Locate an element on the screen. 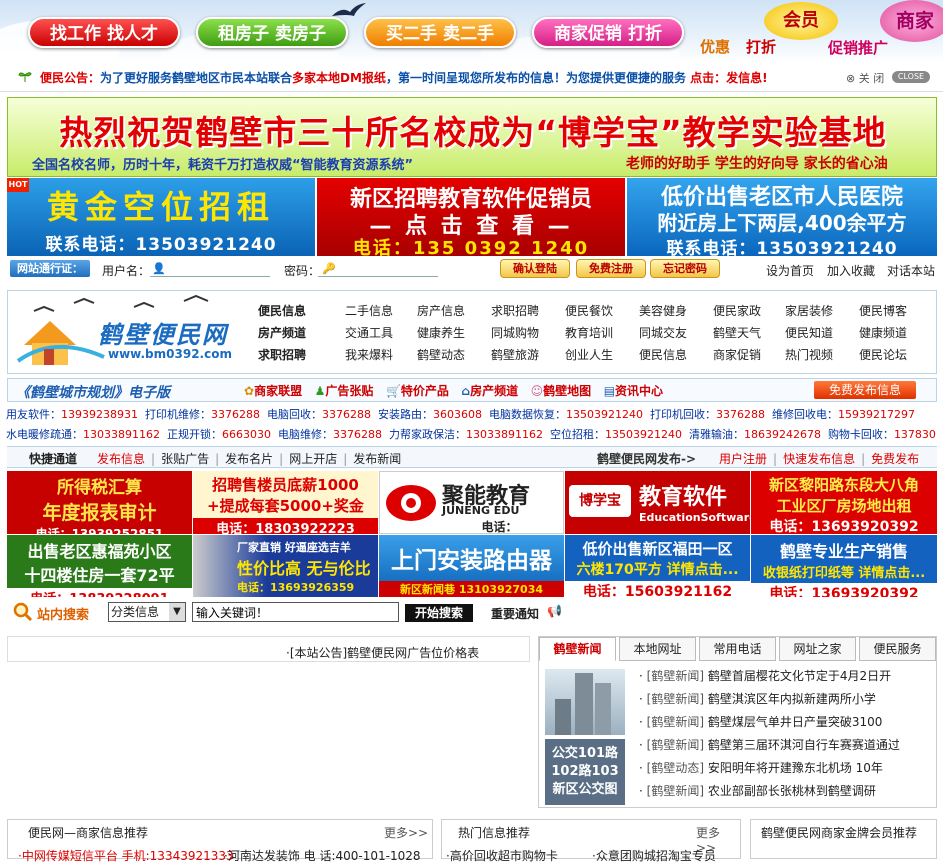 The height and width of the screenshot is (864, 943). ticker-phone: 13783022777 is located at coordinates (915, 434).